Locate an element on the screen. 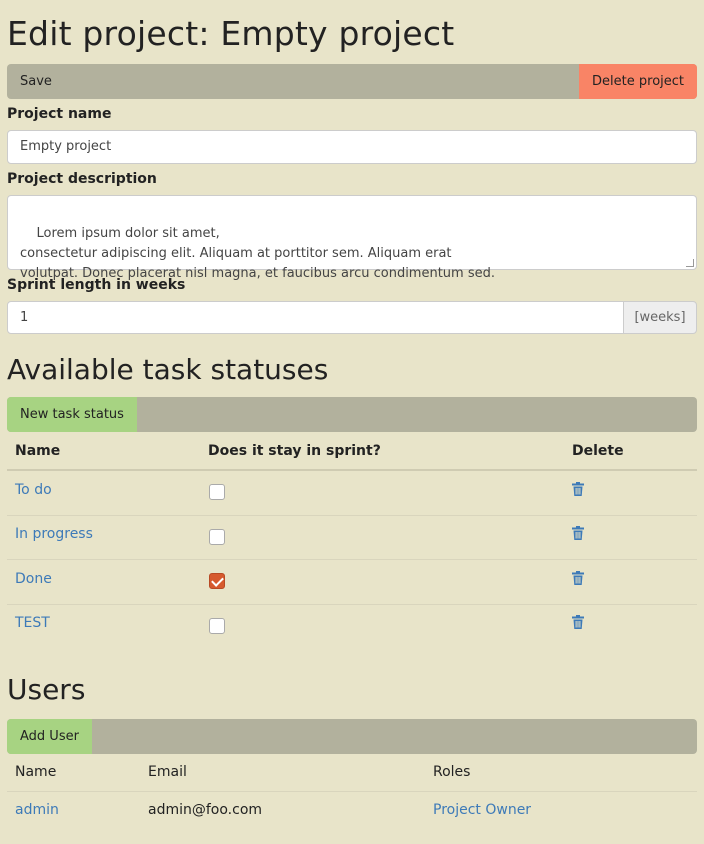  new-task-status-button: New task status is located at coordinates (72, 414).